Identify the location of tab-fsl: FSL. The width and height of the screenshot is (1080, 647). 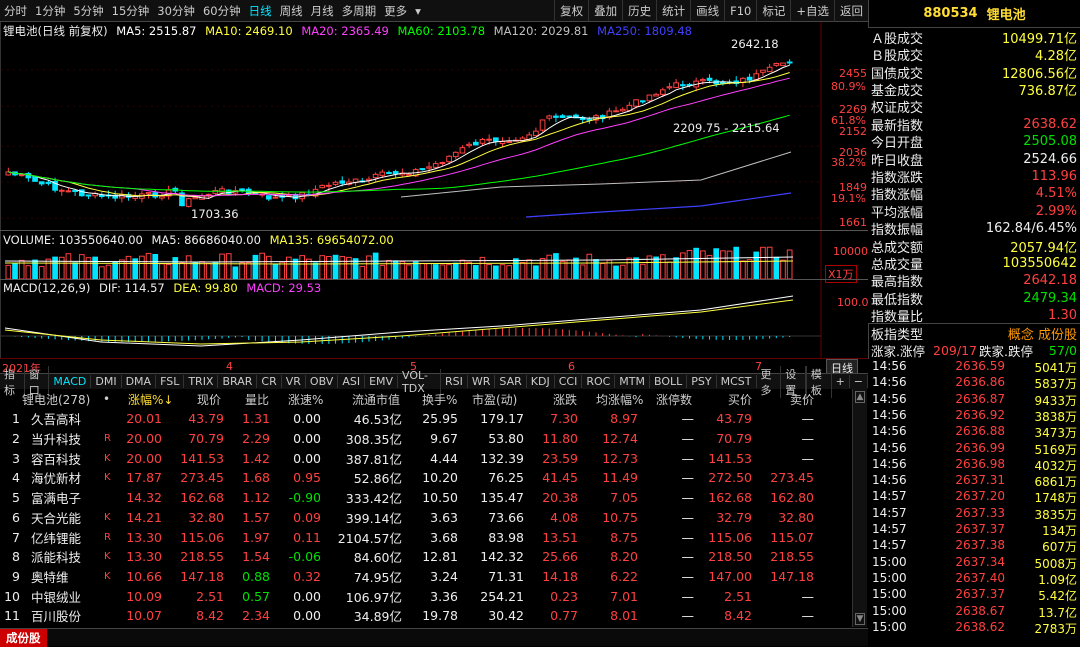
(170, 381).